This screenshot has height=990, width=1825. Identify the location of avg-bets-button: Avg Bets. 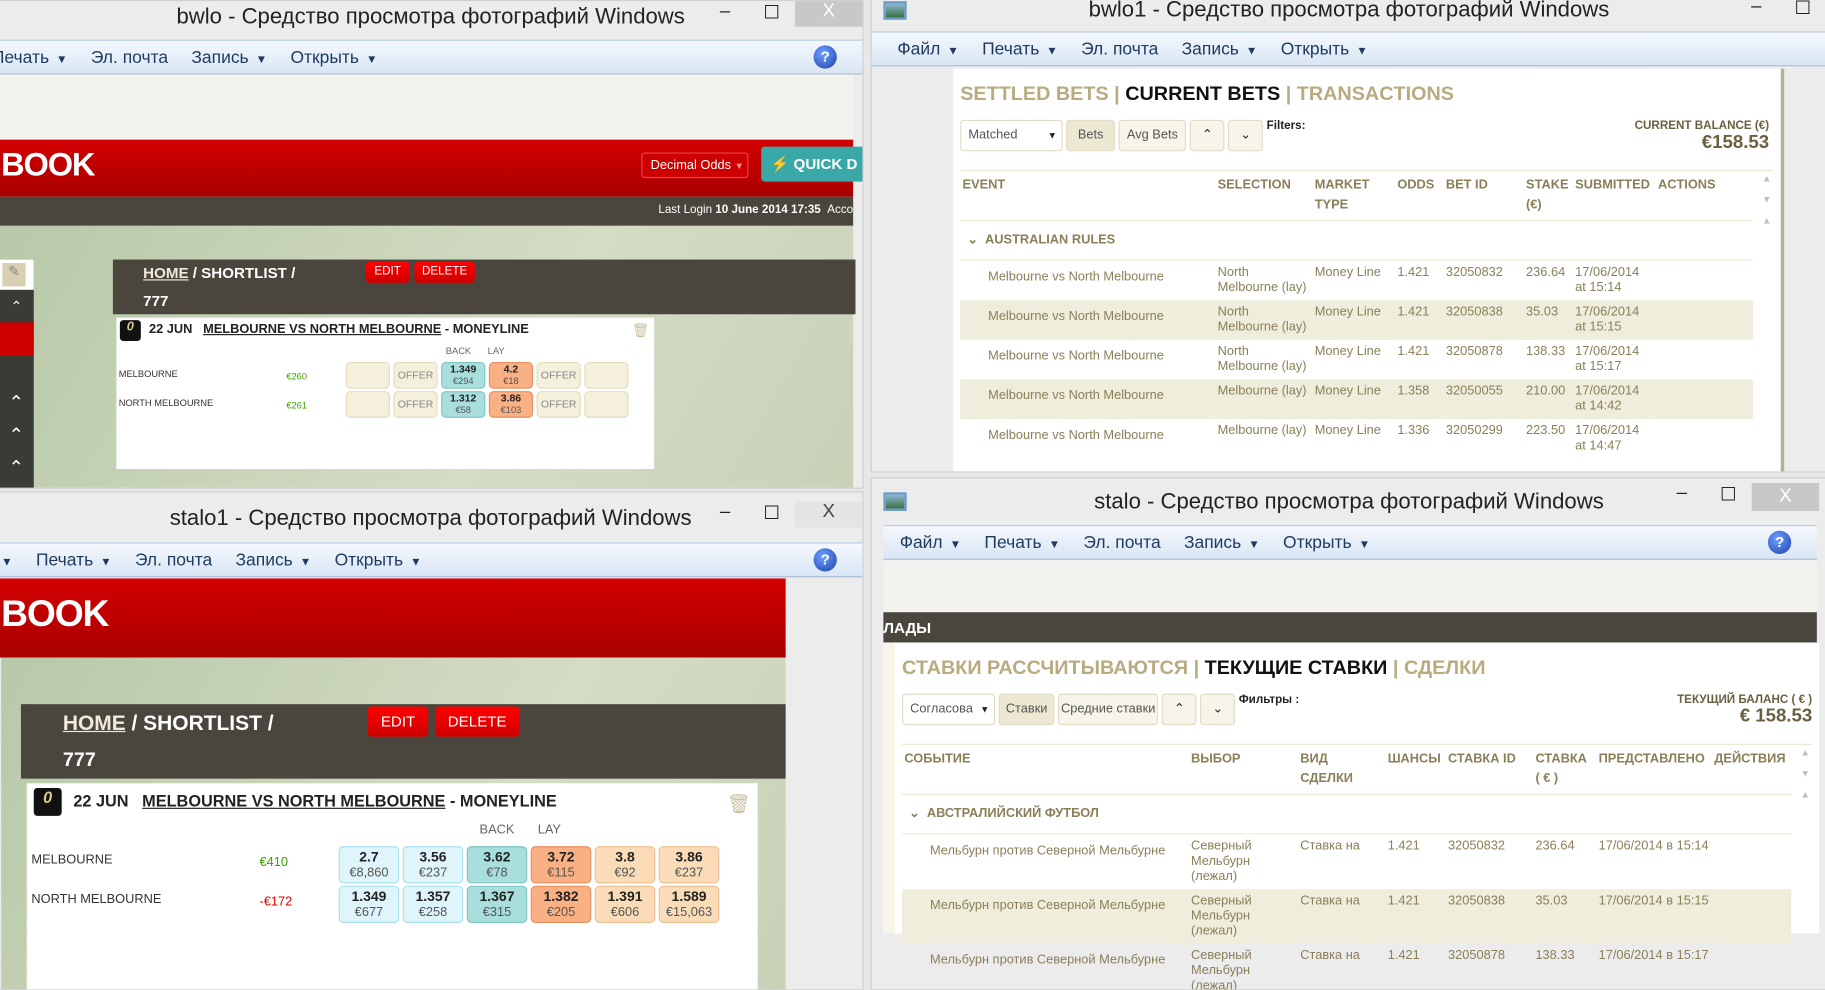
(1152, 135).